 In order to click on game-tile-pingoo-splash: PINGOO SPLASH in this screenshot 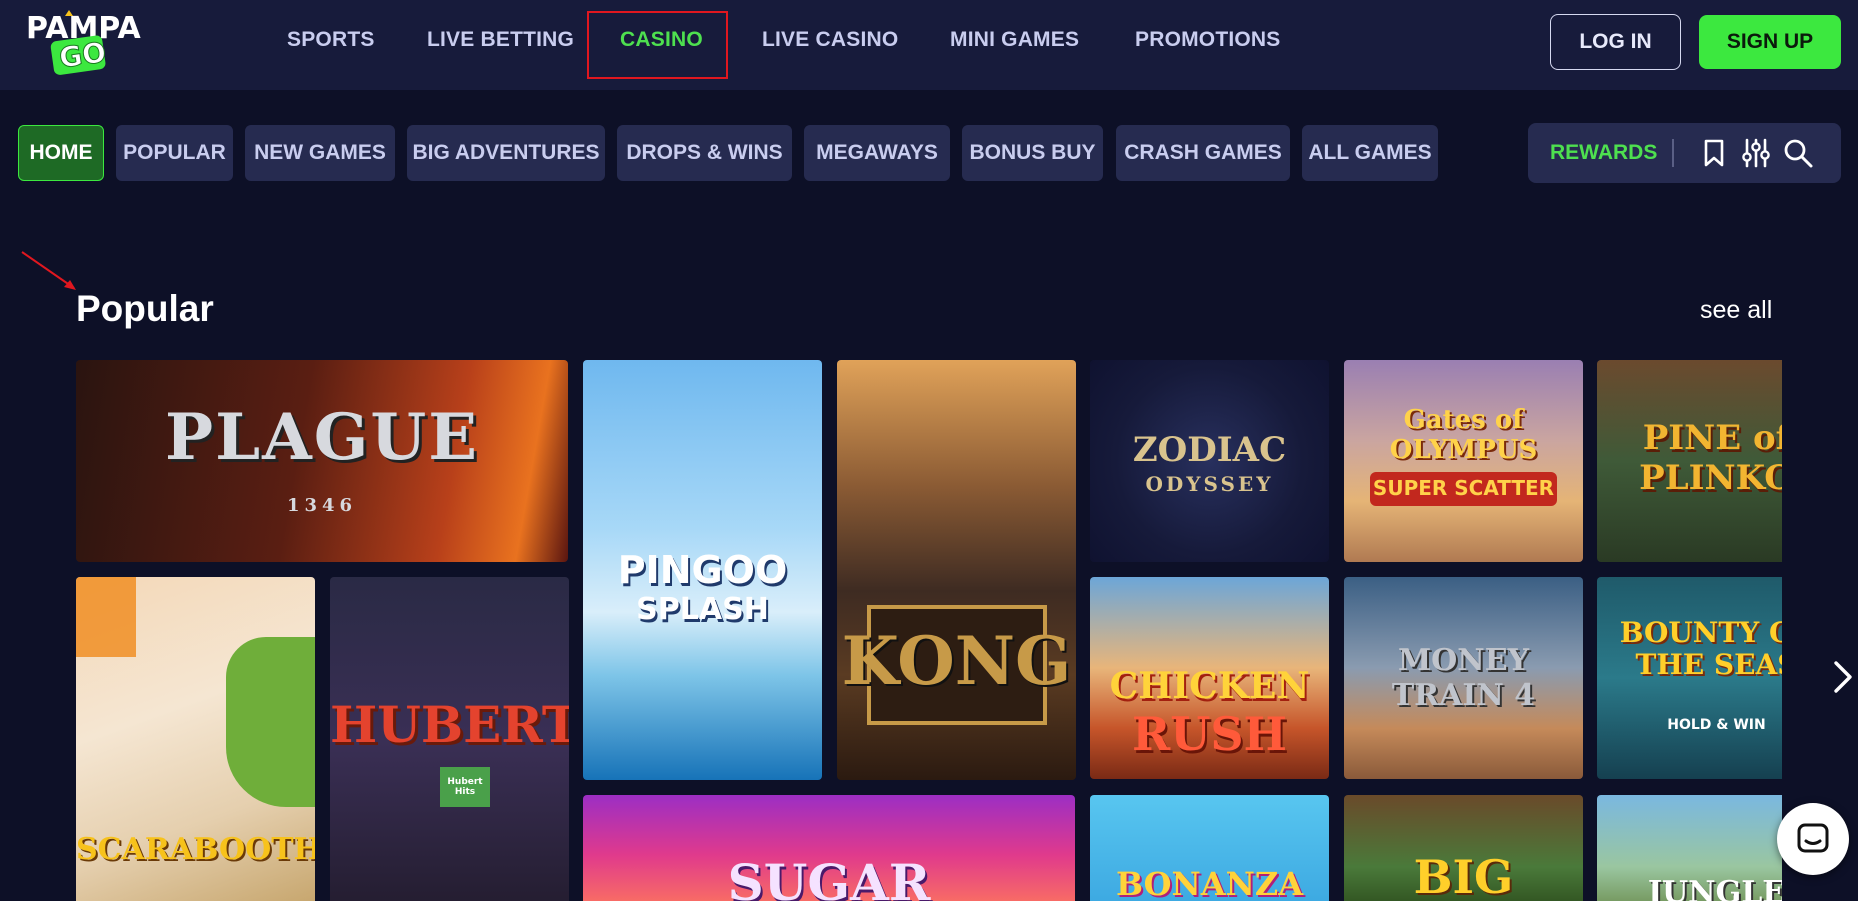, I will do `click(702, 570)`.